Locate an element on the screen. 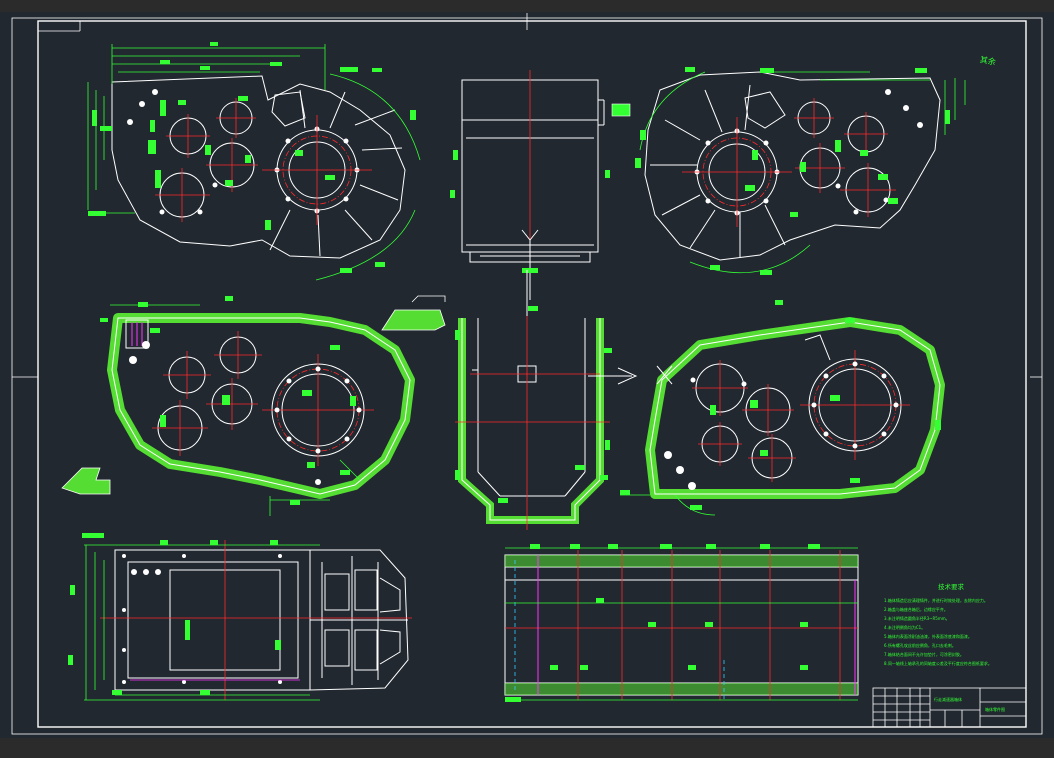 The height and width of the screenshot is (758, 1054). viewport-bottom-bar is located at coordinates (527, 746).